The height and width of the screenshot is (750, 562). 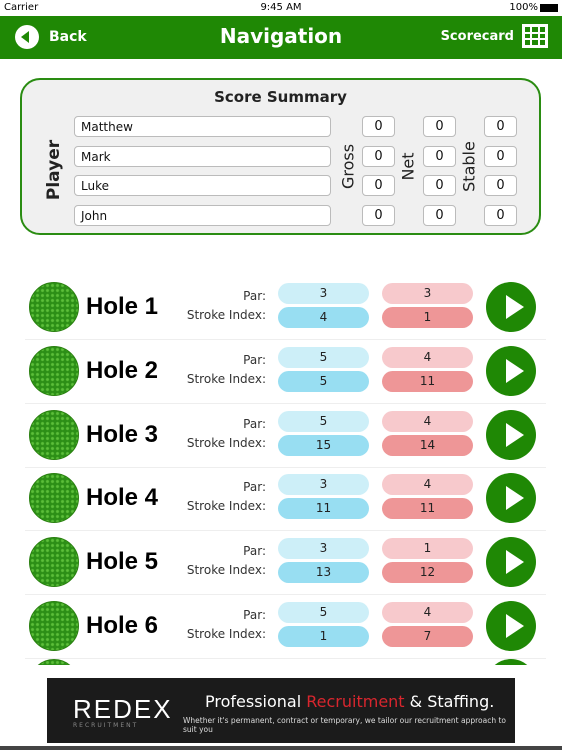 I want to click on gross-label: Gross, so click(x=348, y=166).